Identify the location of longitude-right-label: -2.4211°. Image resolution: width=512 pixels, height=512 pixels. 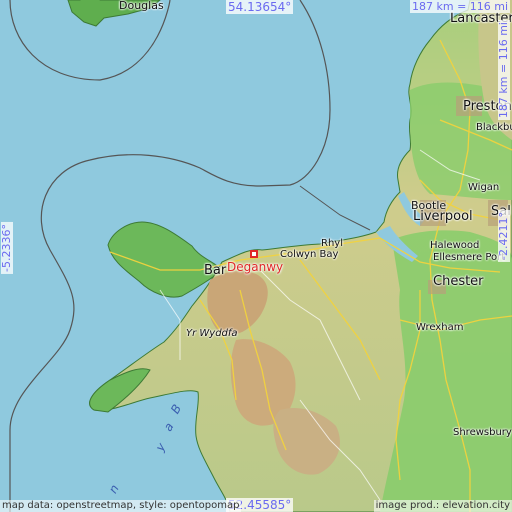
(503, 236).